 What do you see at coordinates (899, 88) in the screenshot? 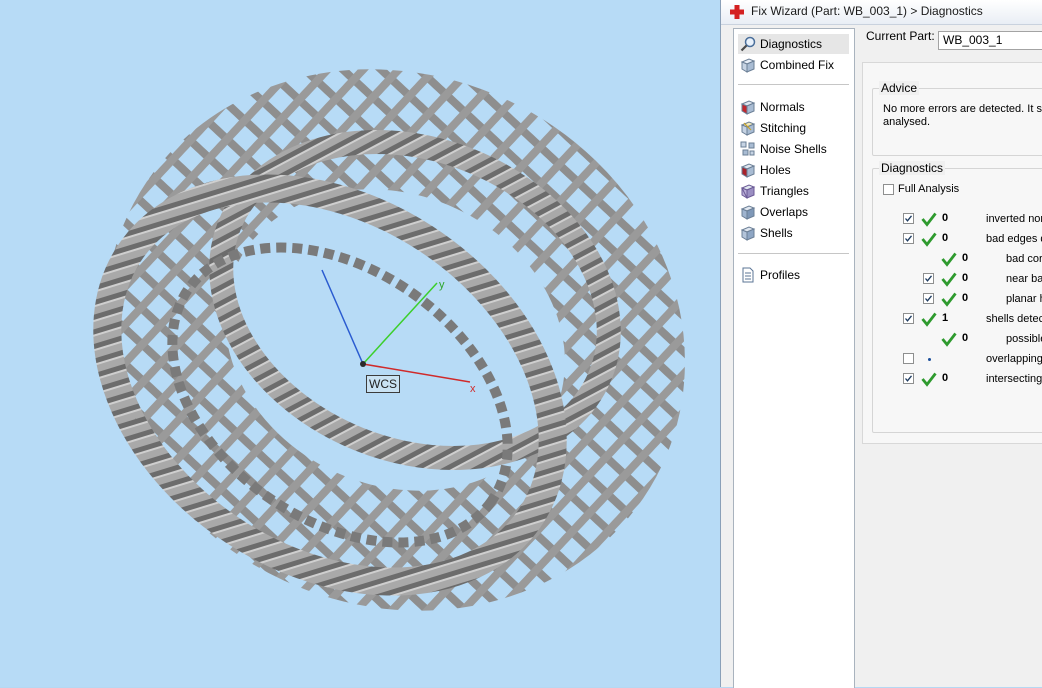
I see `advice-group-title: Advice` at bounding box center [899, 88].